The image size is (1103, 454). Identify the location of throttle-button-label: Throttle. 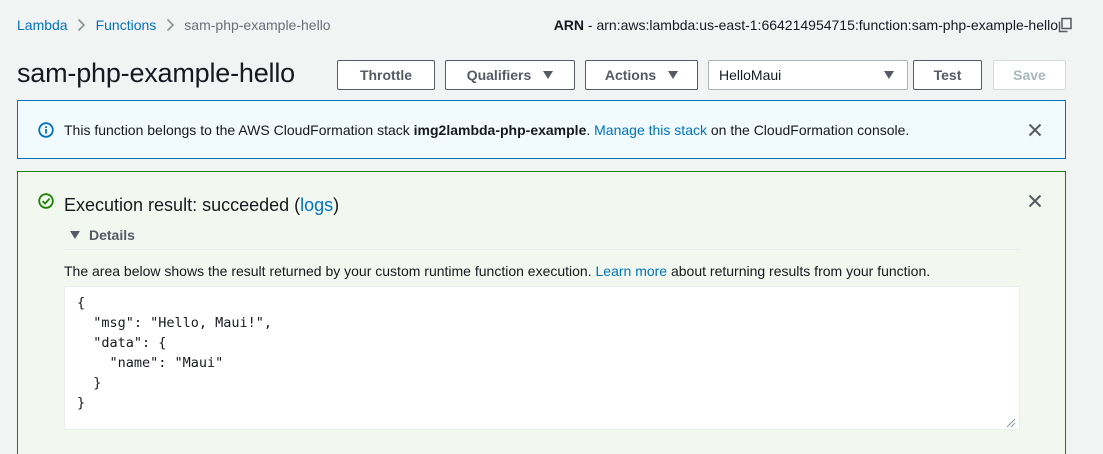
(386, 75).